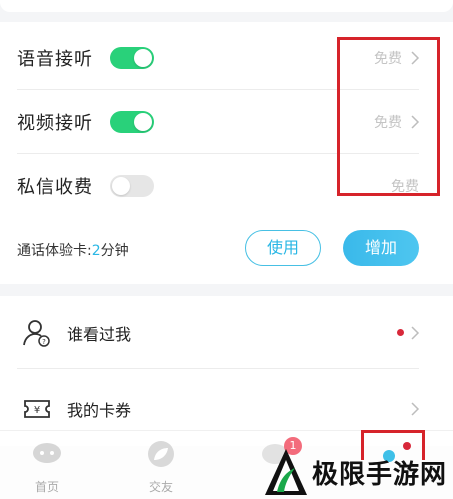 The height and width of the screenshot is (499, 453). What do you see at coordinates (132, 186) in the screenshot?
I see `private-message-toggle` at bounding box center [132, 186].